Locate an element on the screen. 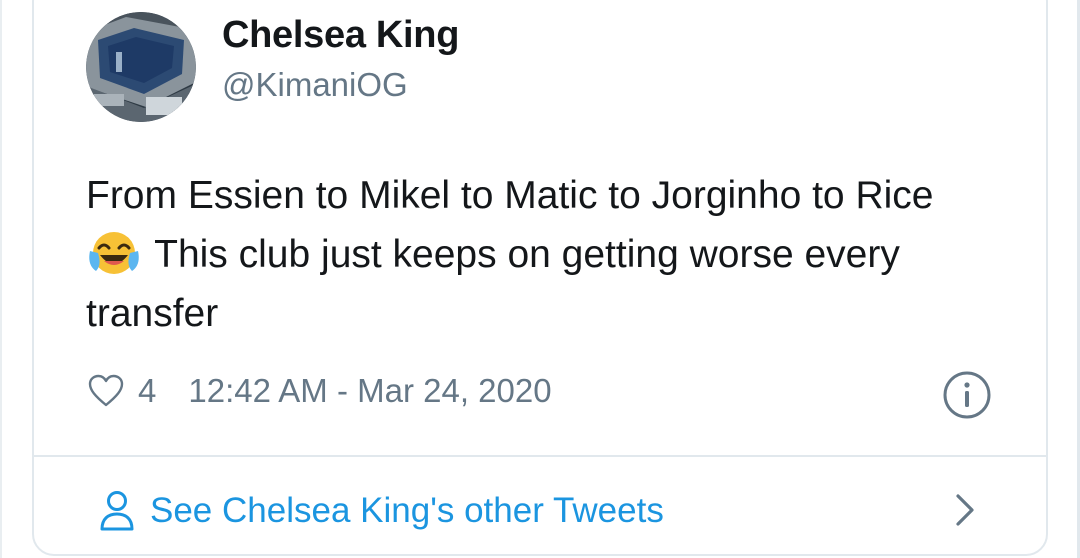  footer-divider is located at coordinates (540, 456).